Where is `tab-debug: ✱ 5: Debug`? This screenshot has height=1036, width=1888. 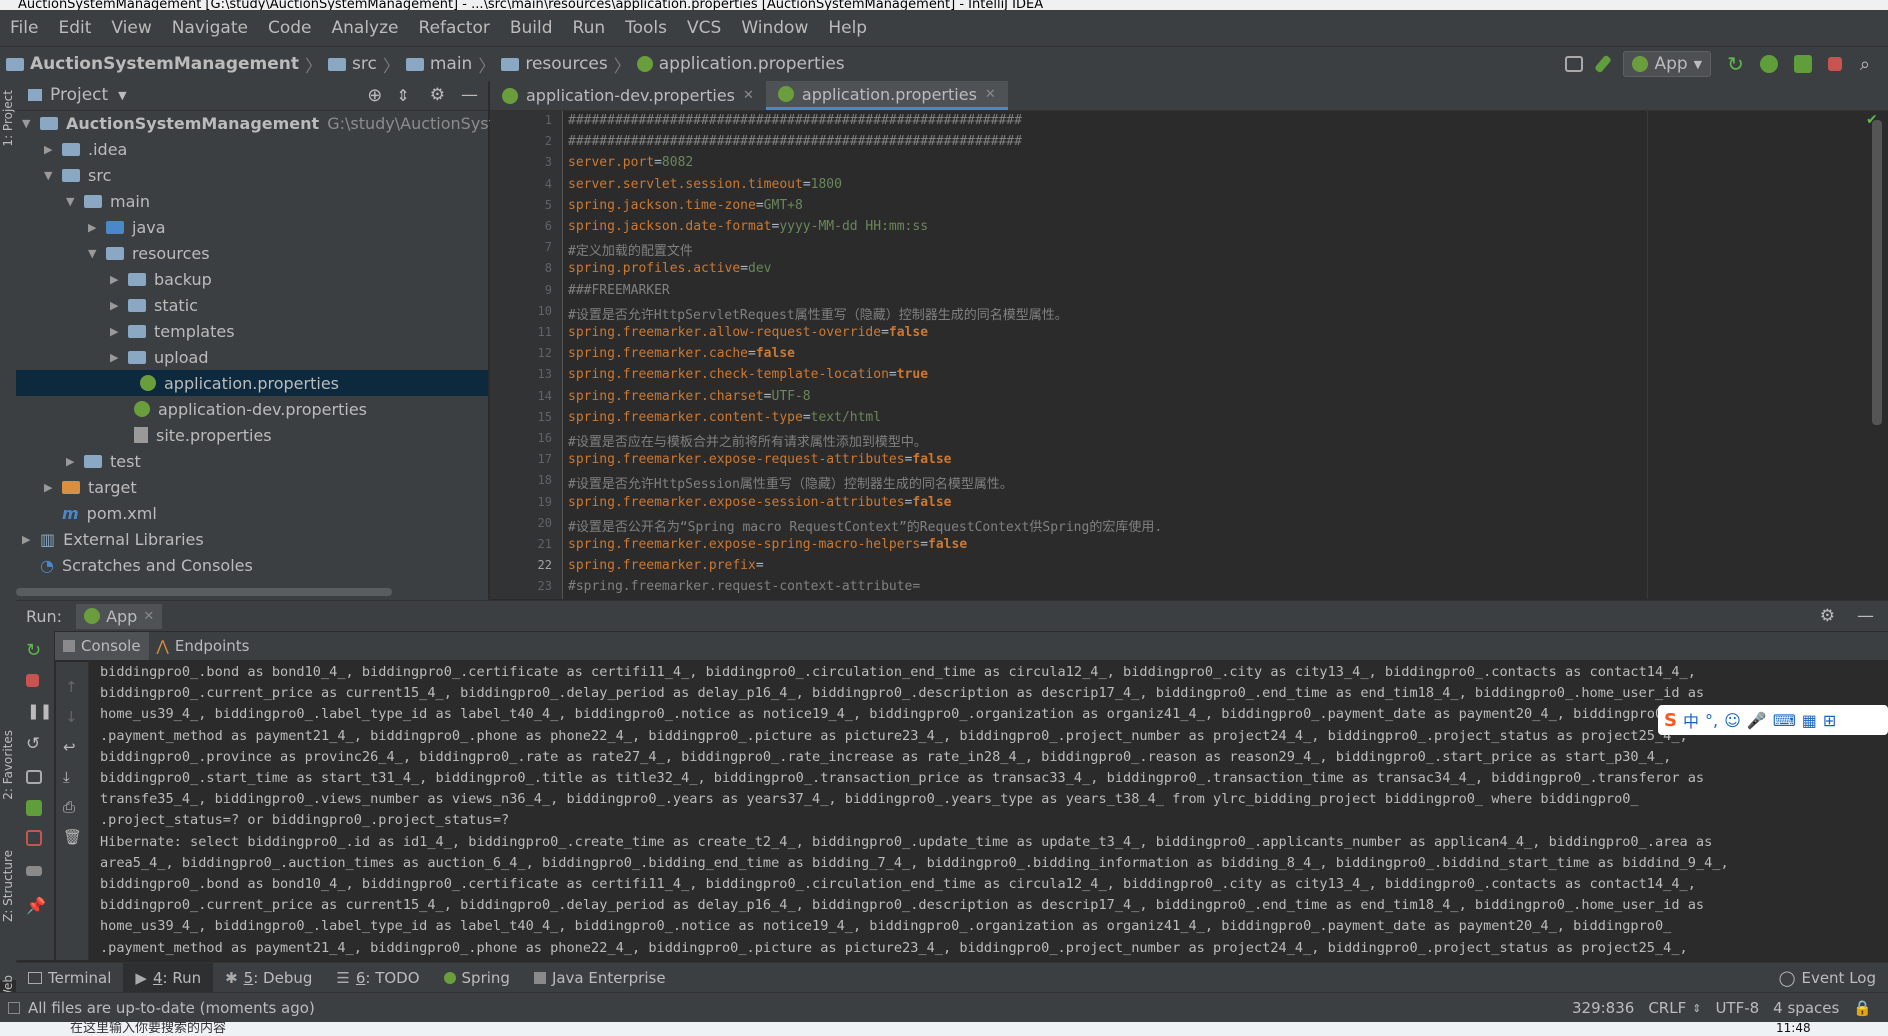
tab-debug: ✱ 5: Debug is located at coordinates (268, 978).